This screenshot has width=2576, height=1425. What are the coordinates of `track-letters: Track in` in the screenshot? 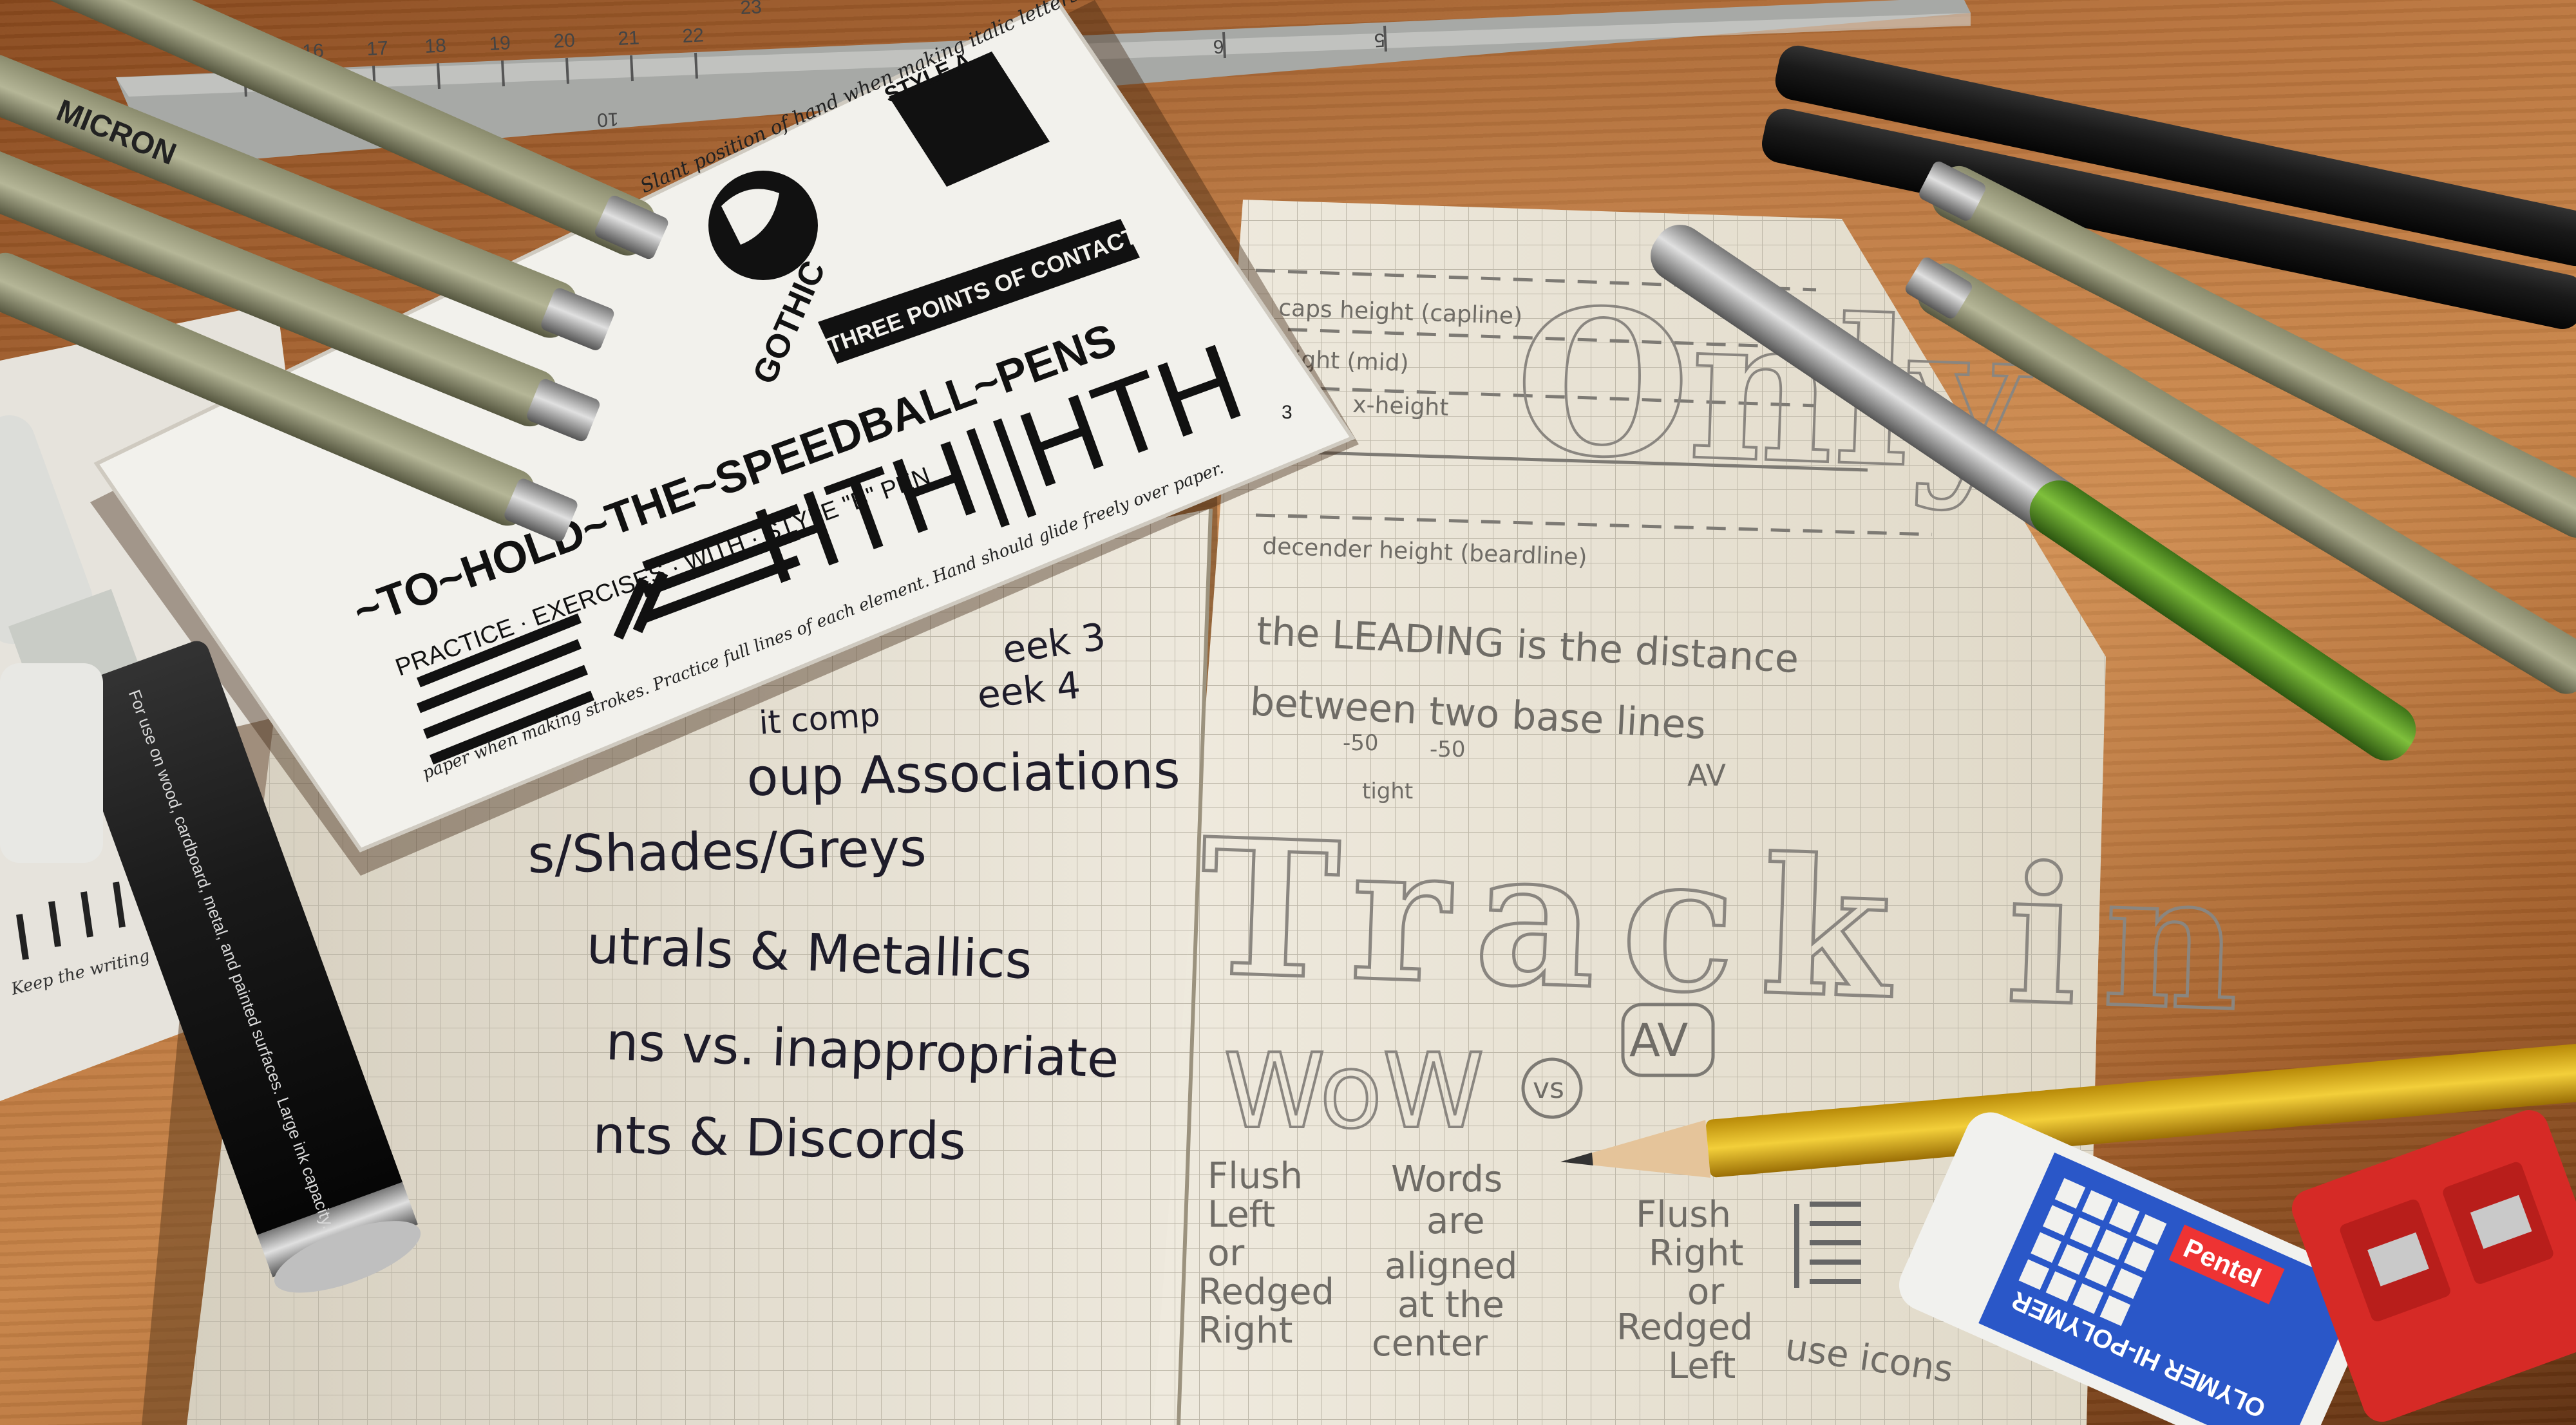 It's located at (1733, 926).